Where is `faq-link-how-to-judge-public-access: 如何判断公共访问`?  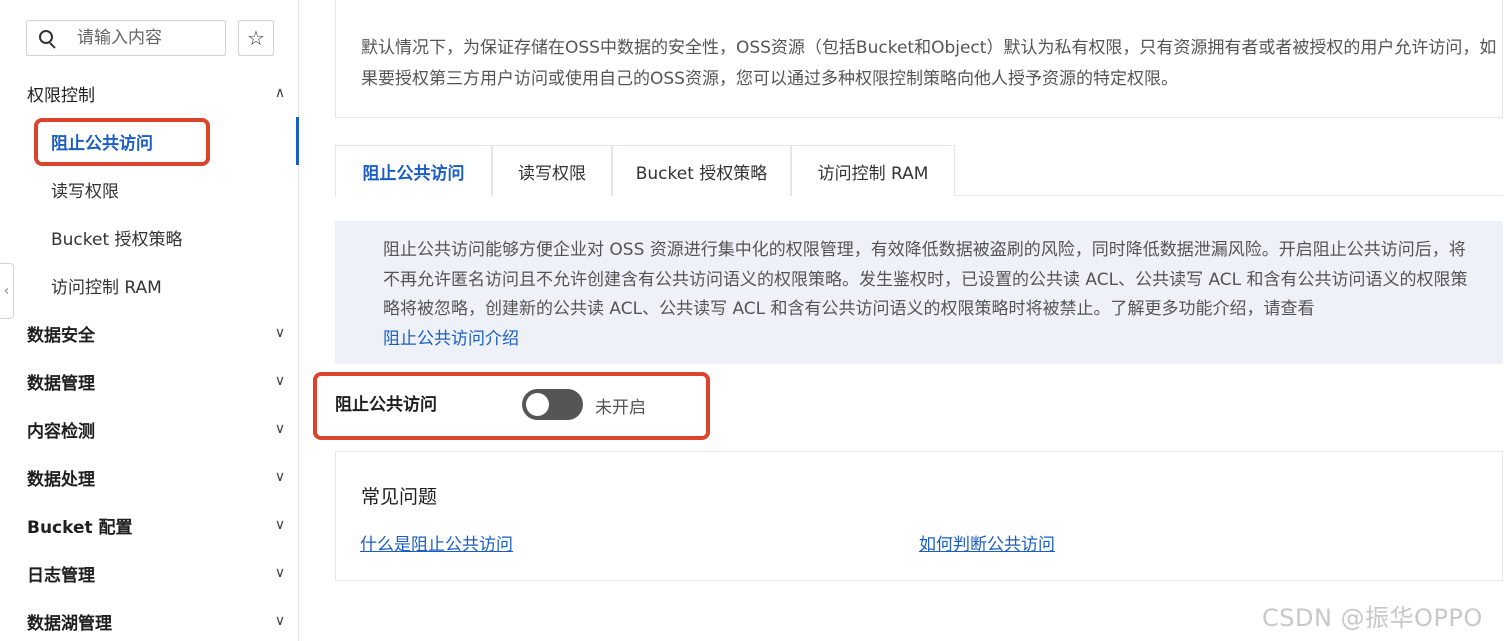 faq-link-how-to-judge-public-access: 如何判断公共访问 is located at coordinates (987, 542).